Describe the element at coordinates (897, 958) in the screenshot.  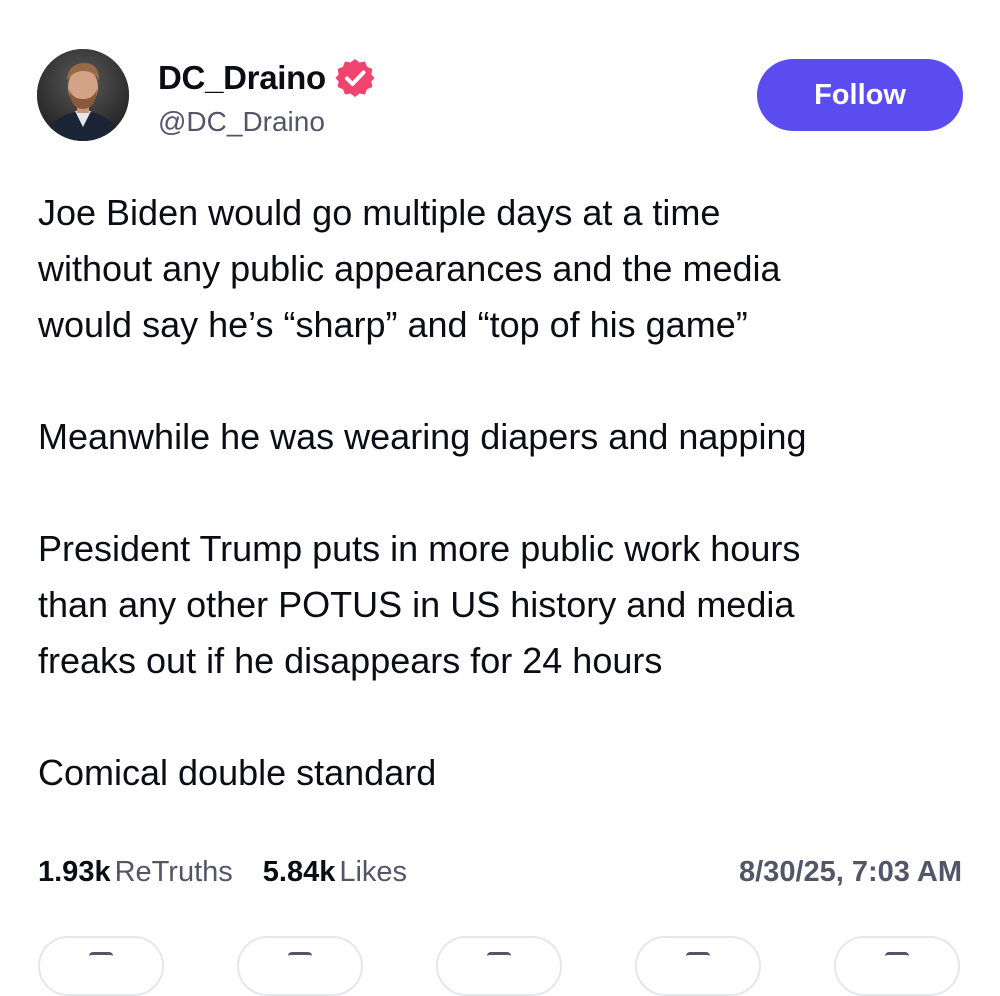
I see `more-icon` at that location.